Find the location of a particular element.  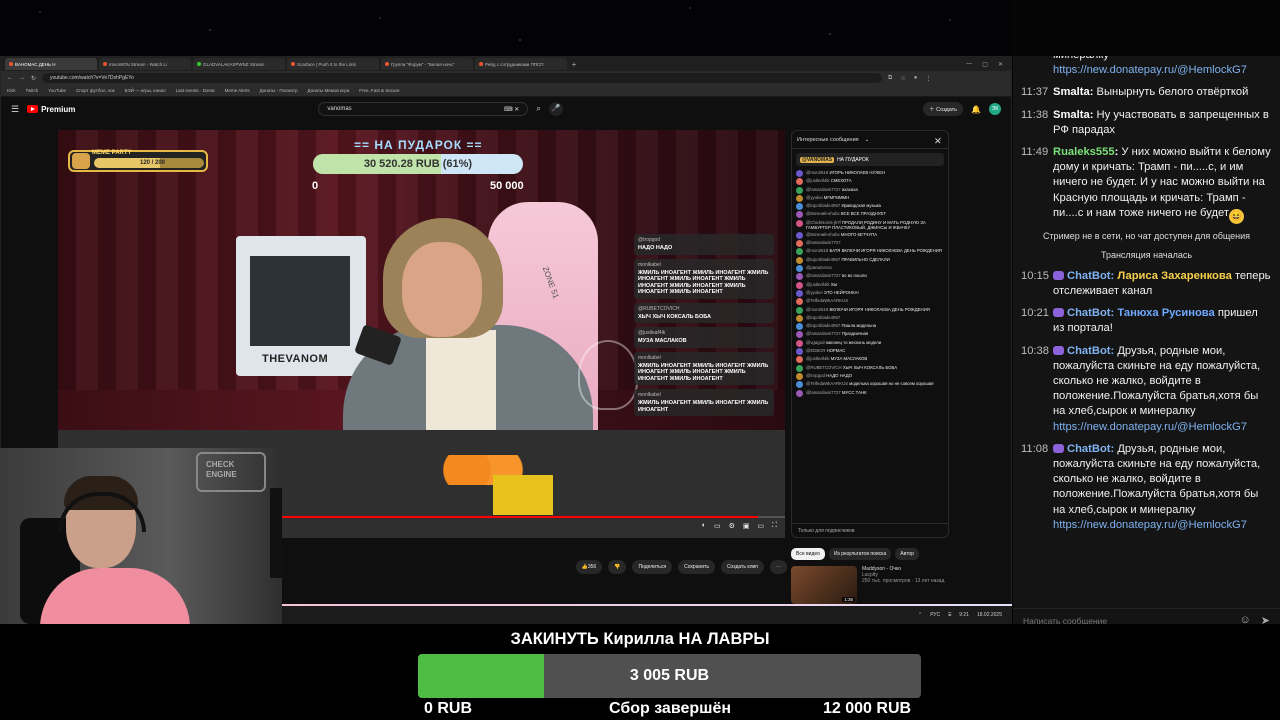

bookmark: YouTube is located at coordinates (57, 90).